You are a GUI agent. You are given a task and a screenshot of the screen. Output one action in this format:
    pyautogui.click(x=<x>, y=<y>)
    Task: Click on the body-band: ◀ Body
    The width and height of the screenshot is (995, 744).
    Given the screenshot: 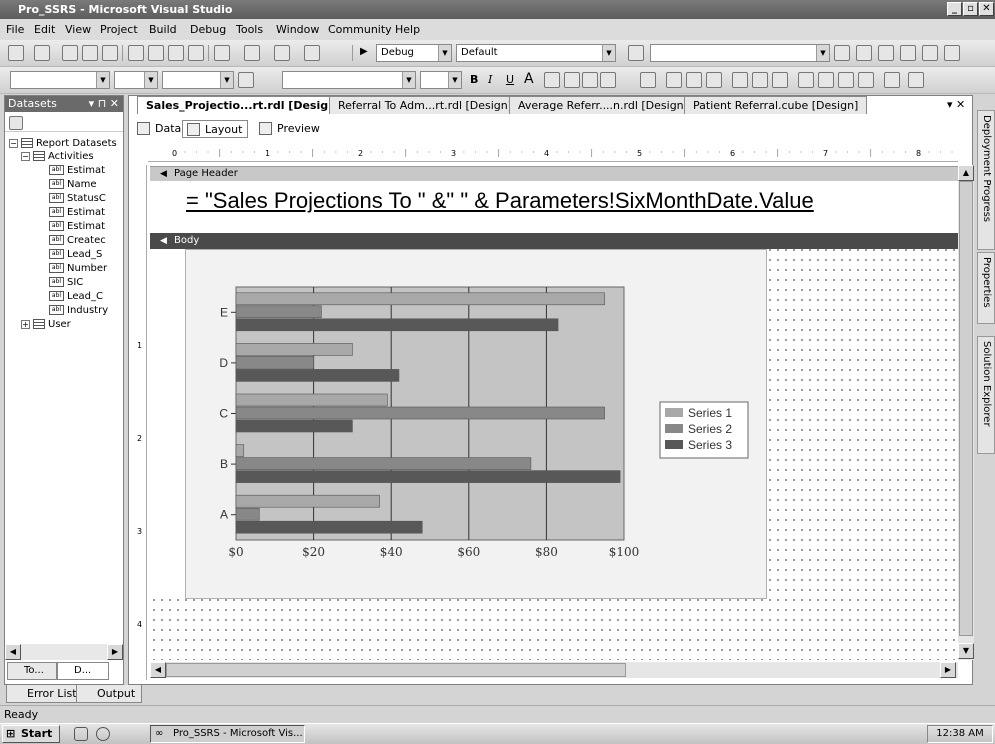 What is the action you would take?
    pyautogui.click(x=554, y=241)
    